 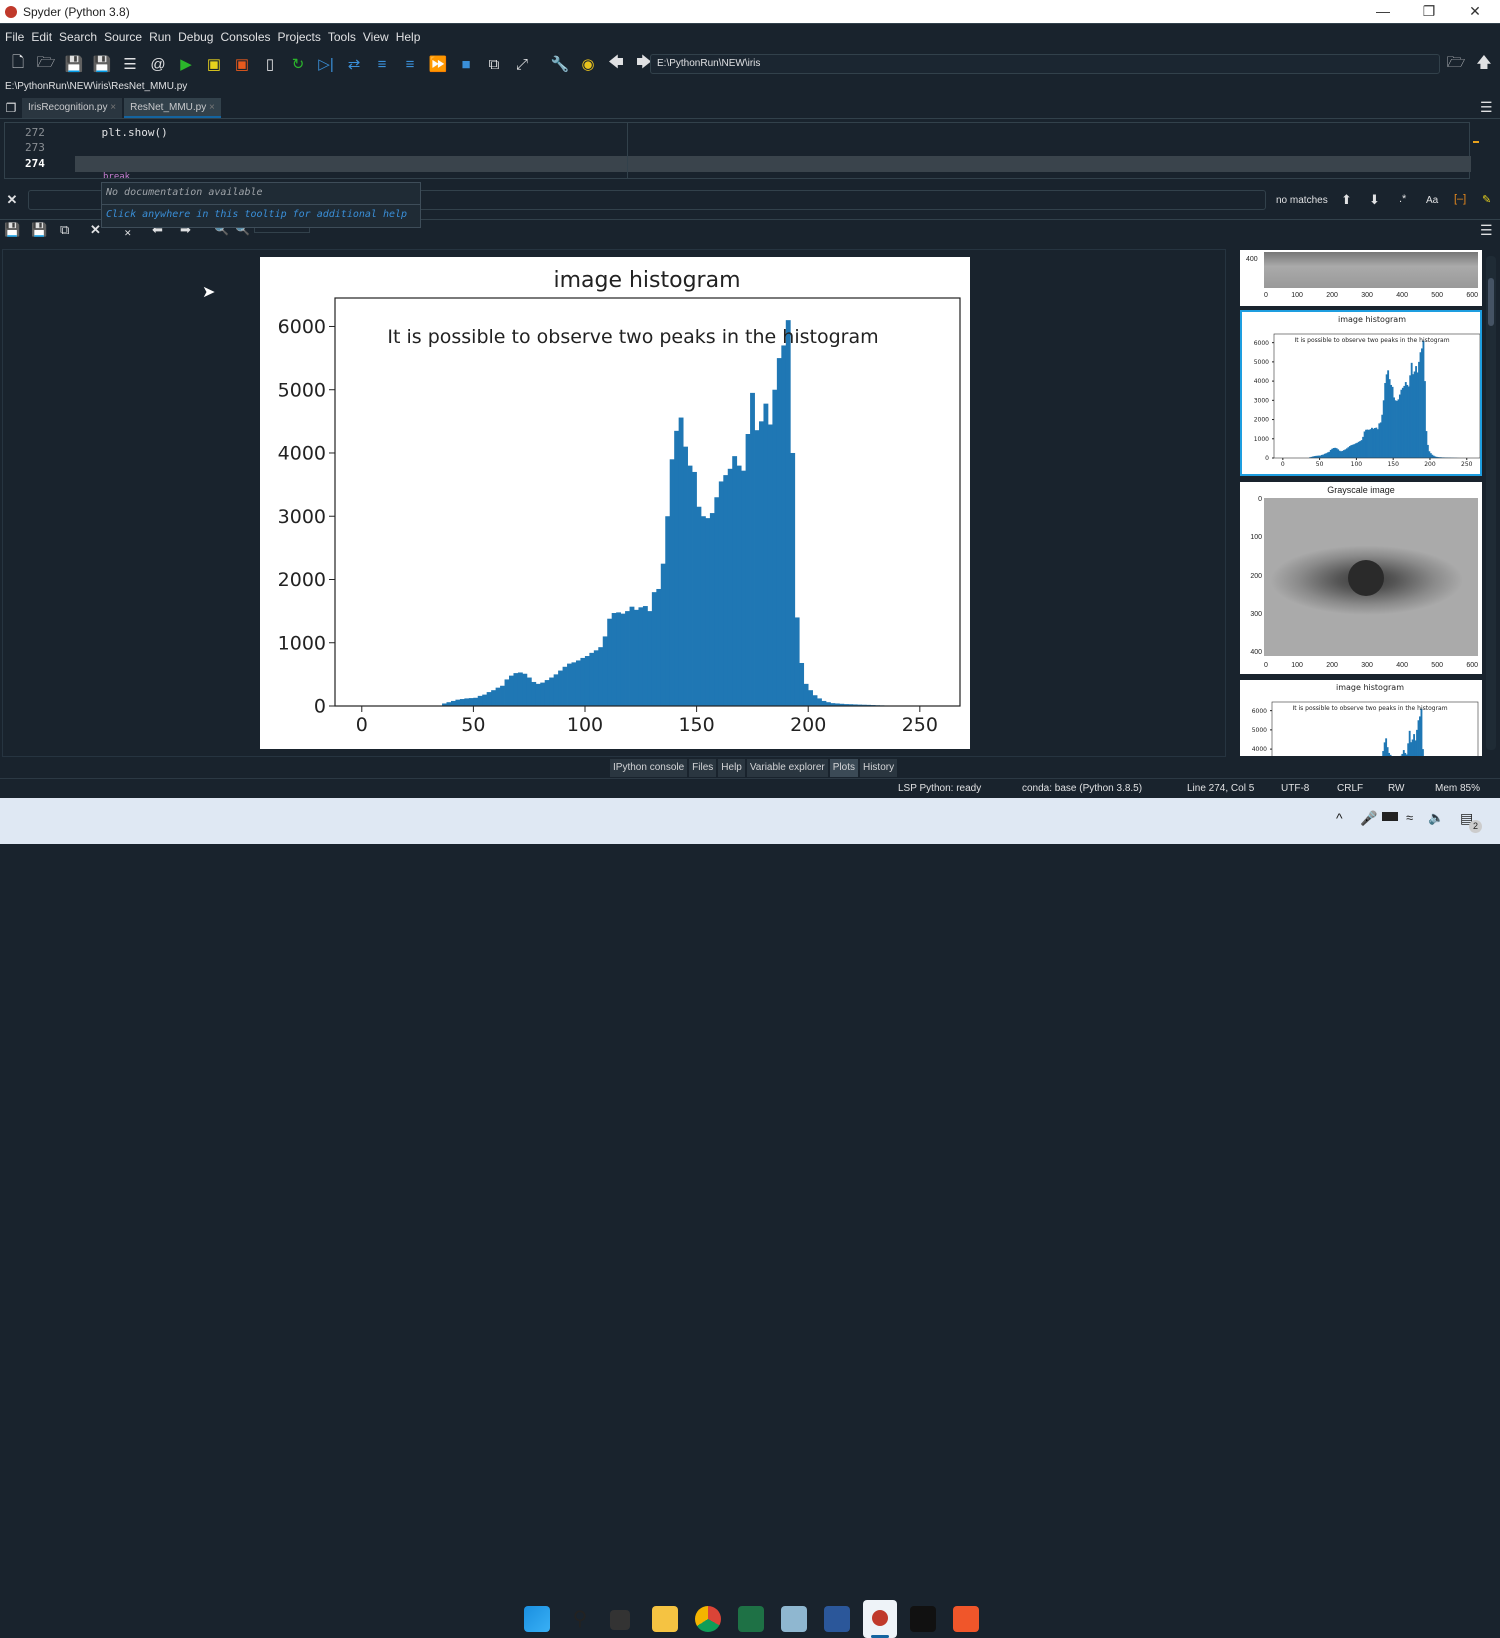 What do you see at coordinates (172, 108) in the screenshot?
I see `editor-tab: ResNet_MMU.py ×` at bounding box center [172, 108].